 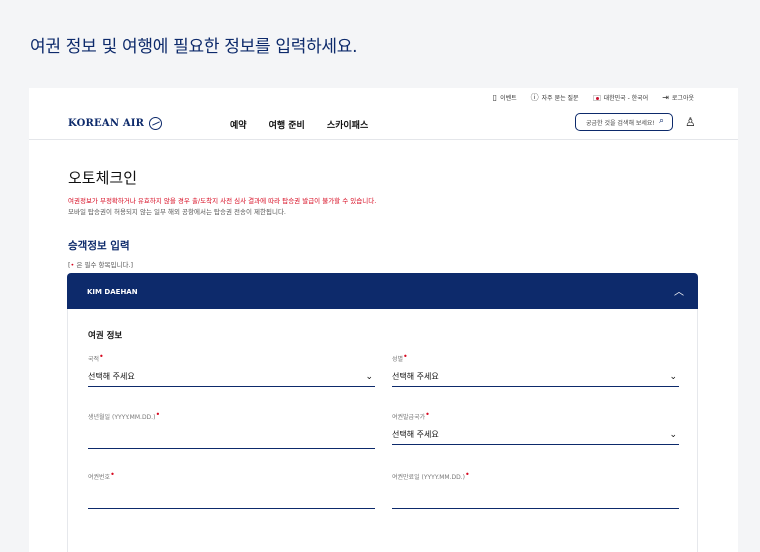 What do you see at coordinates (535, 377) in the screenshot?
I see `gender-select: 선택해 주세요 ⌄` at bounding box center [535, 377].